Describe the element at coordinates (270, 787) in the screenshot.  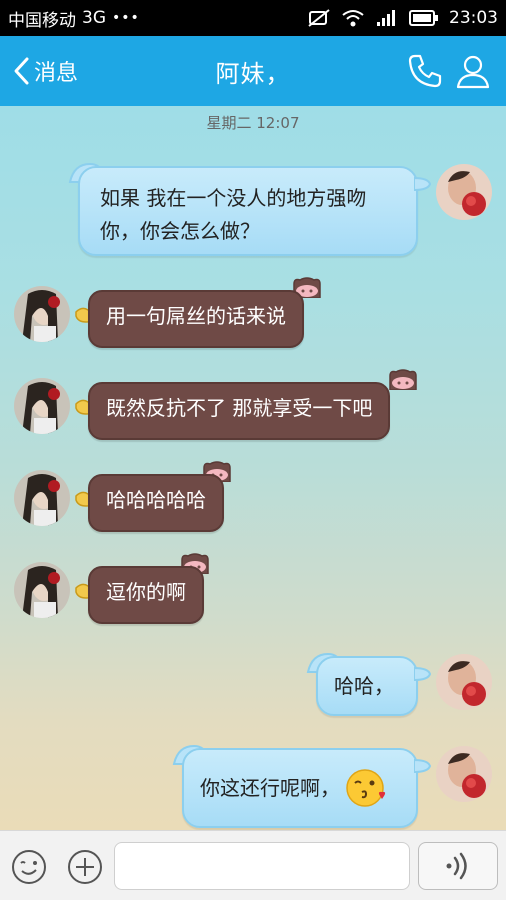
I see `message-text: 你这还行呢啊，` at that location.